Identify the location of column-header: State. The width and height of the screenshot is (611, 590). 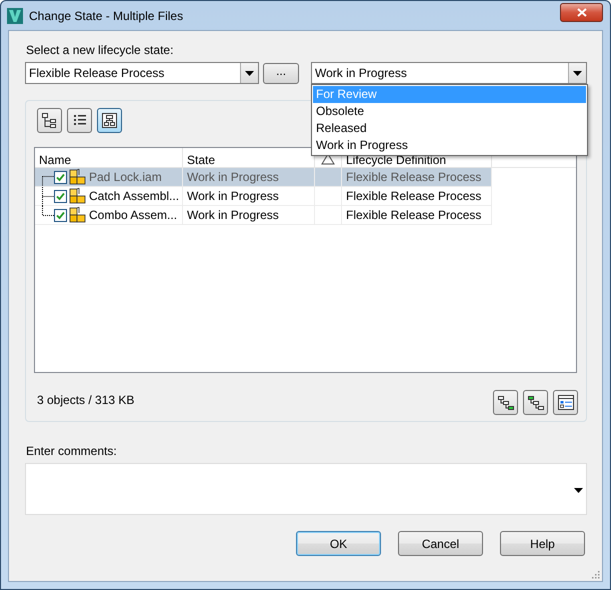
(201, 160).